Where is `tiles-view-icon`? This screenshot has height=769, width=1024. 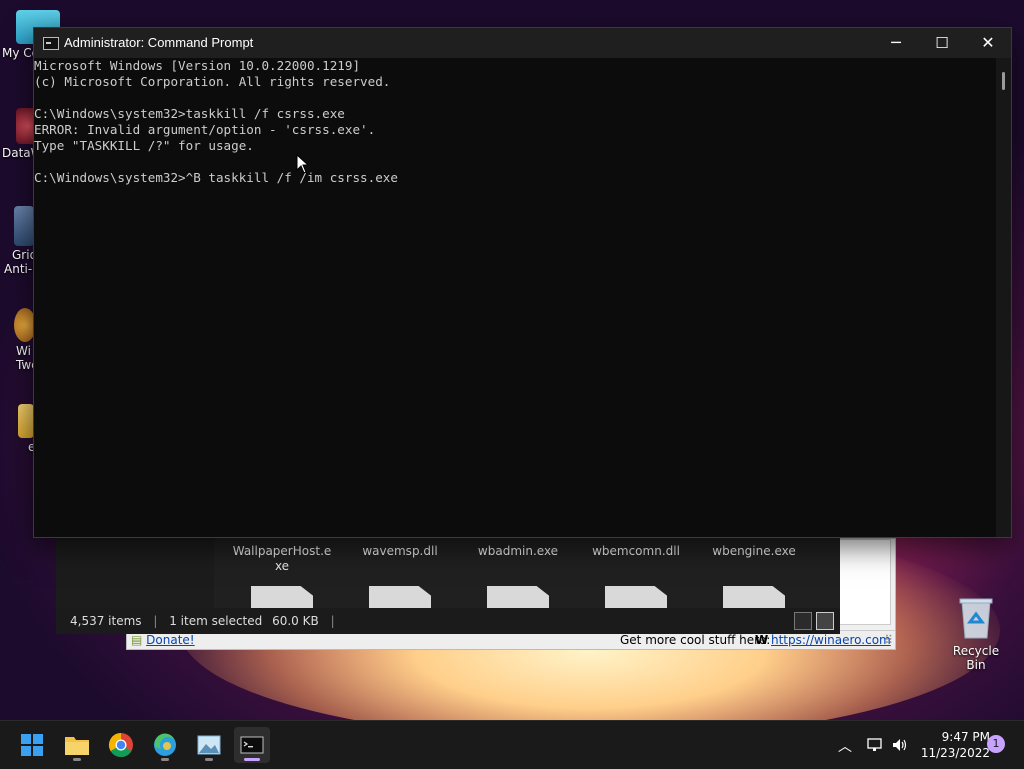 tiles-view-icon is located at coordinates (825, 621).